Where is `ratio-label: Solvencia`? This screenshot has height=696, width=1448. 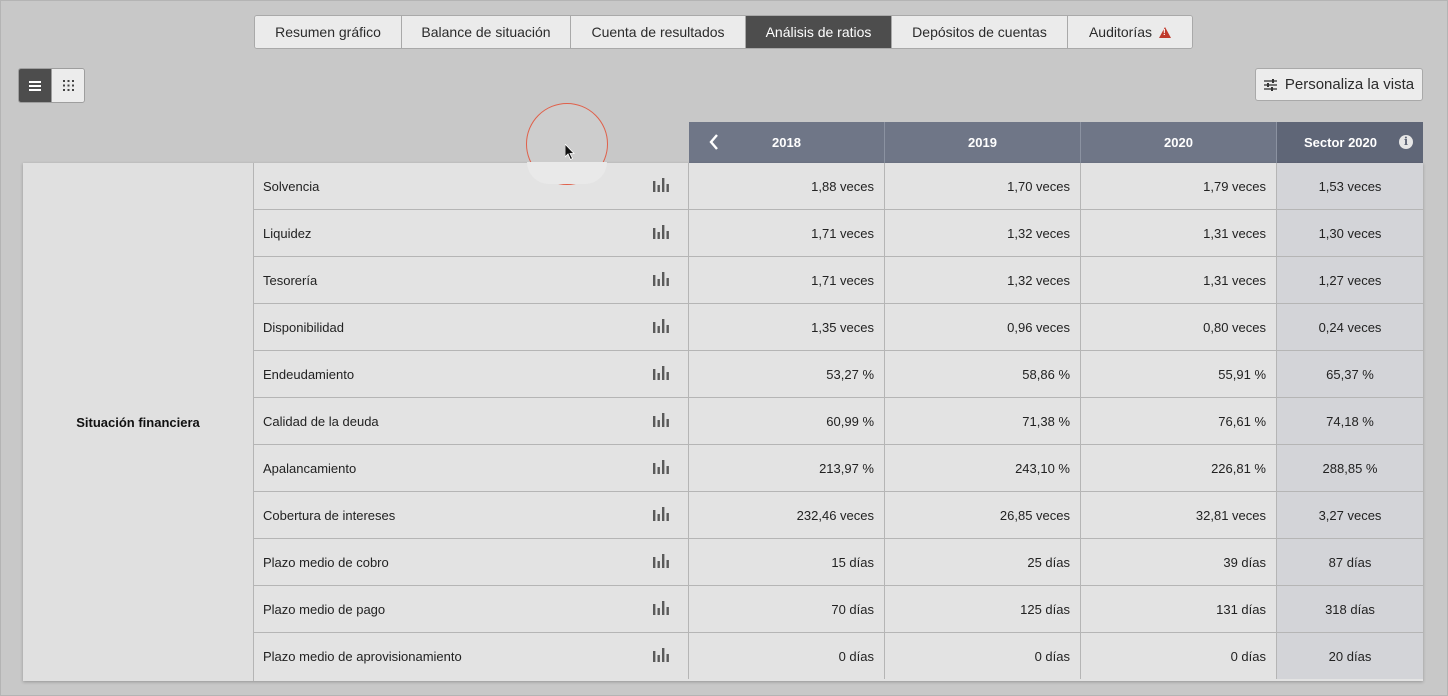
ratio-label: Solvencia is located at coordinates (291, 186).